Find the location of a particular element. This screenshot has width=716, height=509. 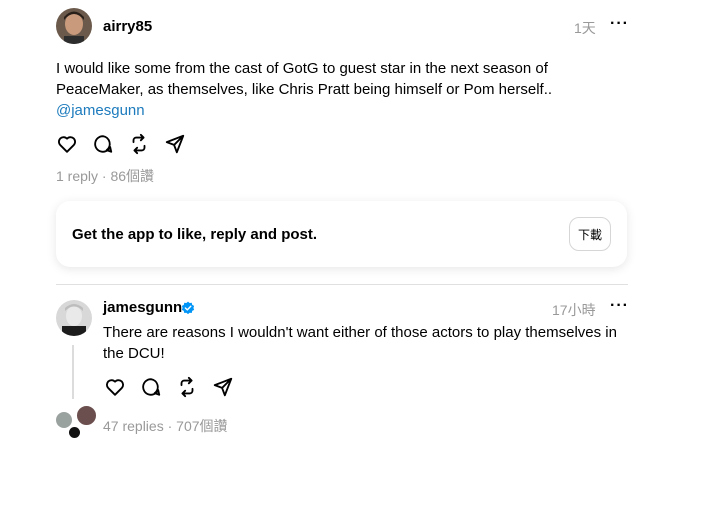

download-button: 下載 is located at coordinates (590, 234).